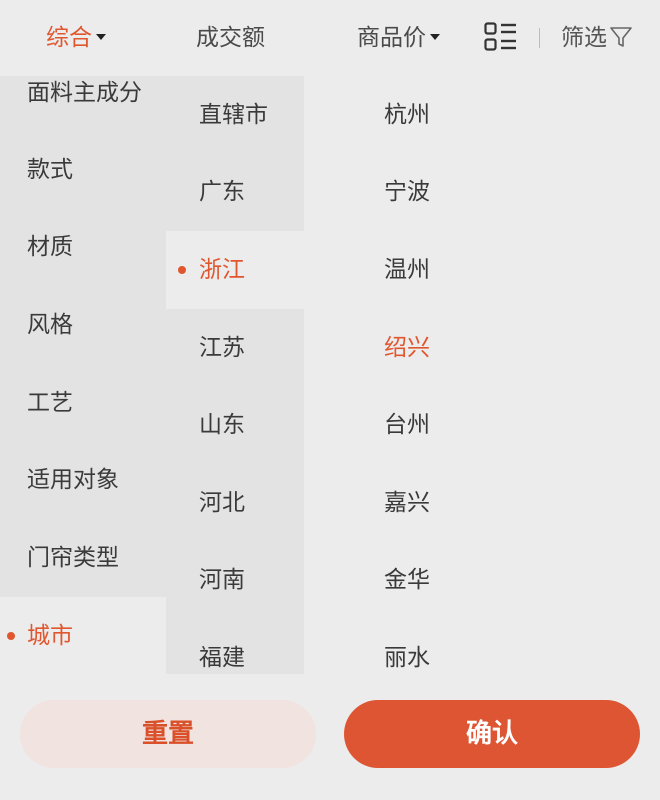 The image size is (660, 800). Describe the element at coordinates (50, 403) in the screenshot. I see `category-label: 工艺` at that location.